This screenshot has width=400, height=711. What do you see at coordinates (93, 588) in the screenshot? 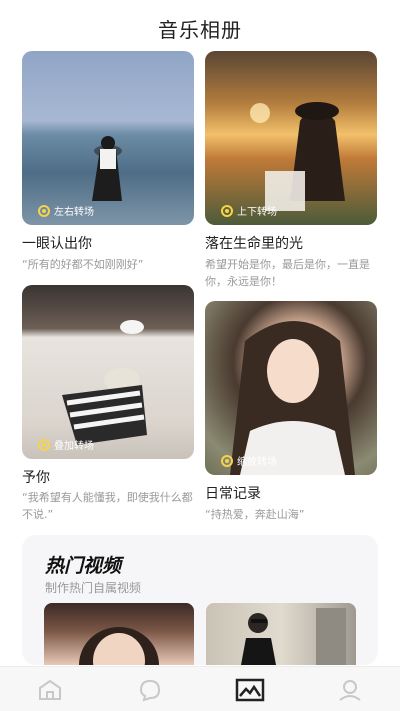
I see `section-subtitle: 制作热门自属视频` at bounding box center [93, 588].